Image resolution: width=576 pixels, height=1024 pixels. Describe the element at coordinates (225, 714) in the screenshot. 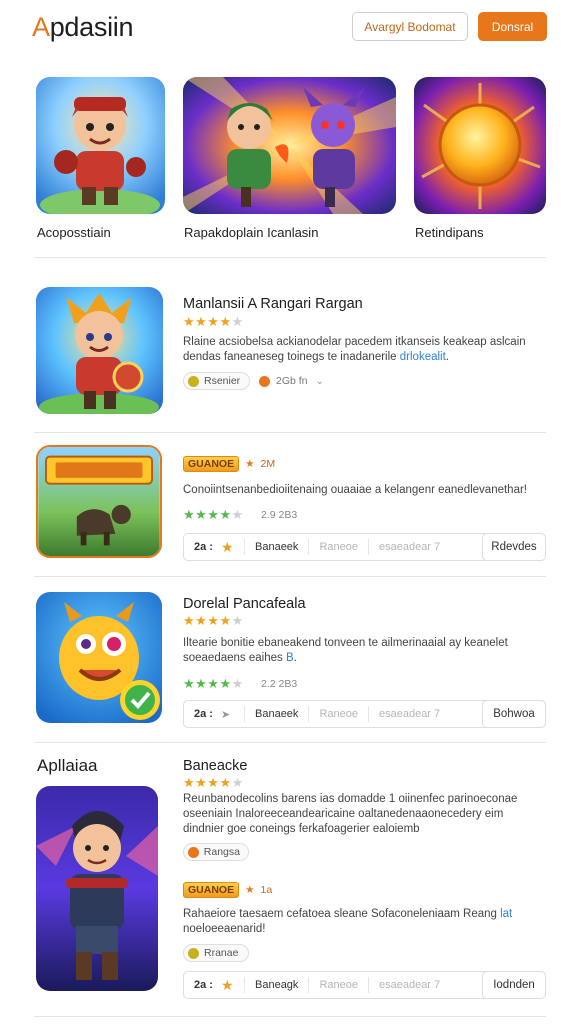

I see `arrow-icon: ➤` at that location.